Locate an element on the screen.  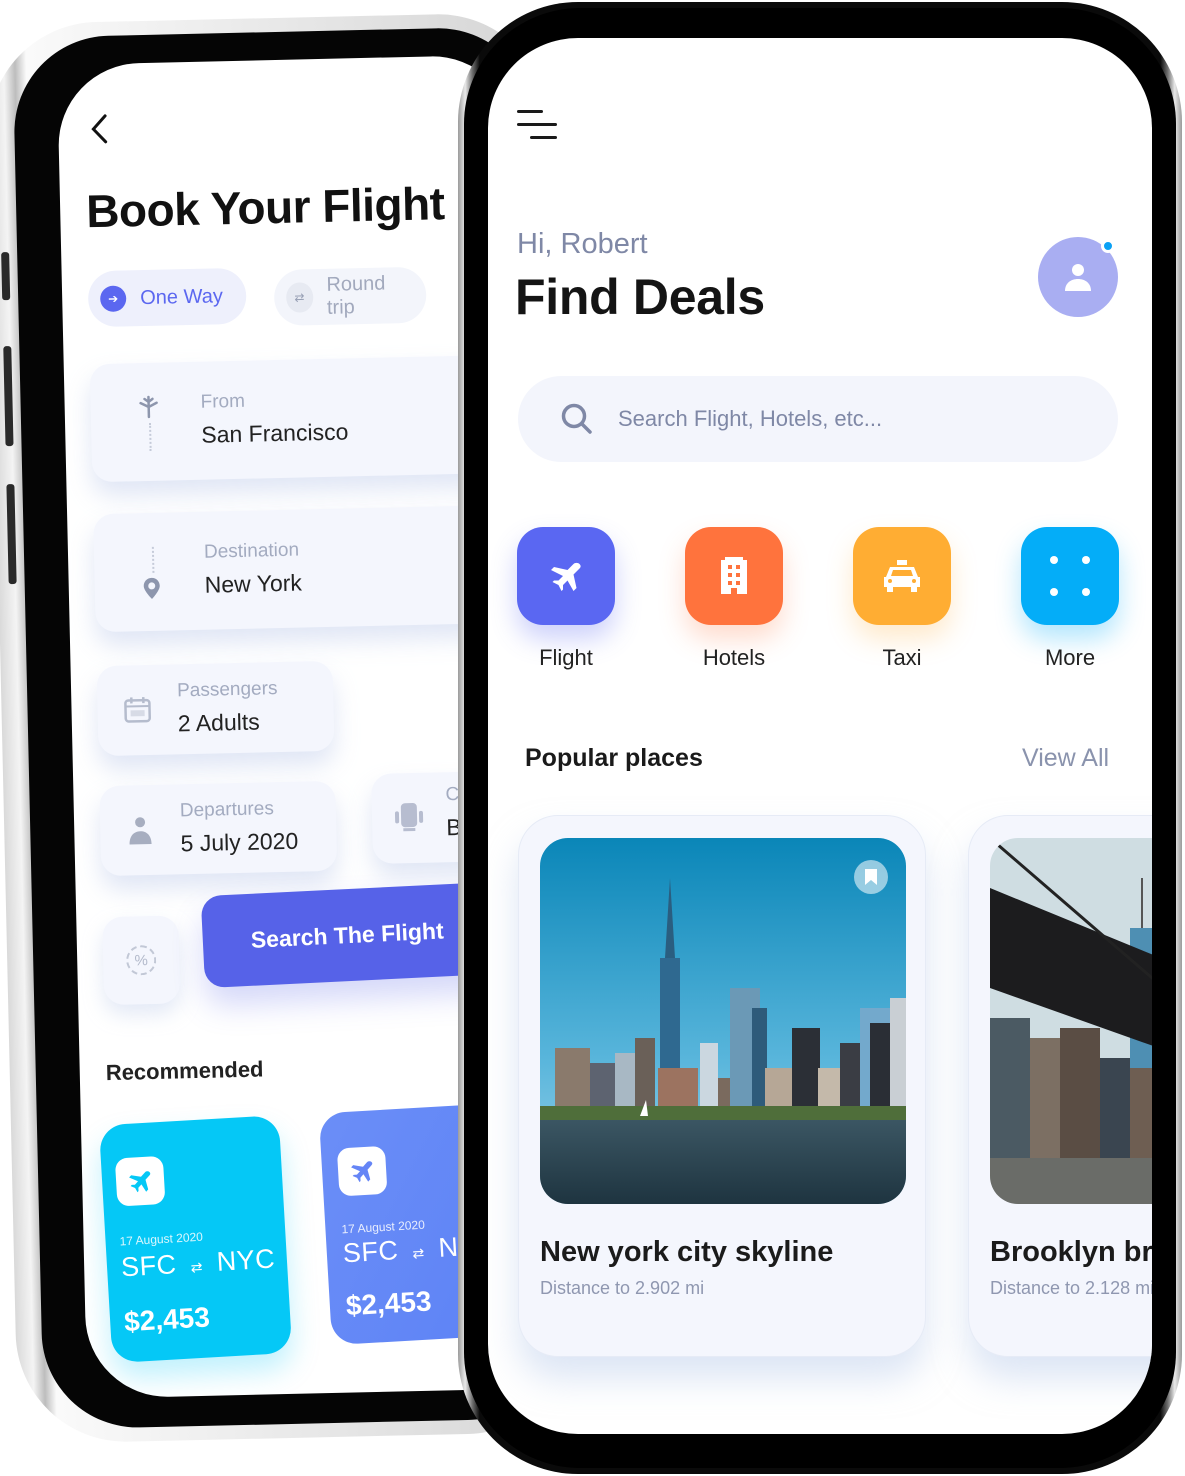
passengers-value: 2 Adults is located at coordinates (218, 722).